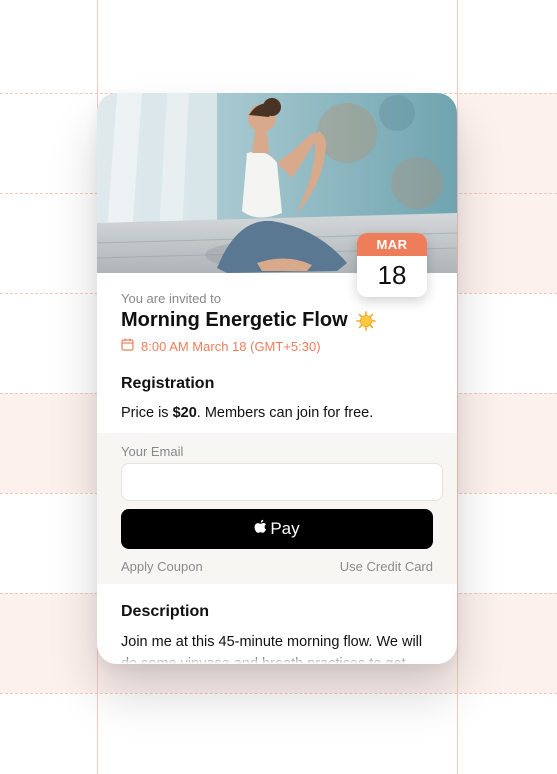 The height and width of the screenshot is (774, 557). What do you see at coordinates (168, 383) in the screenshot?
I see `registration-heading: Registration` at bounding box center [168, 383].